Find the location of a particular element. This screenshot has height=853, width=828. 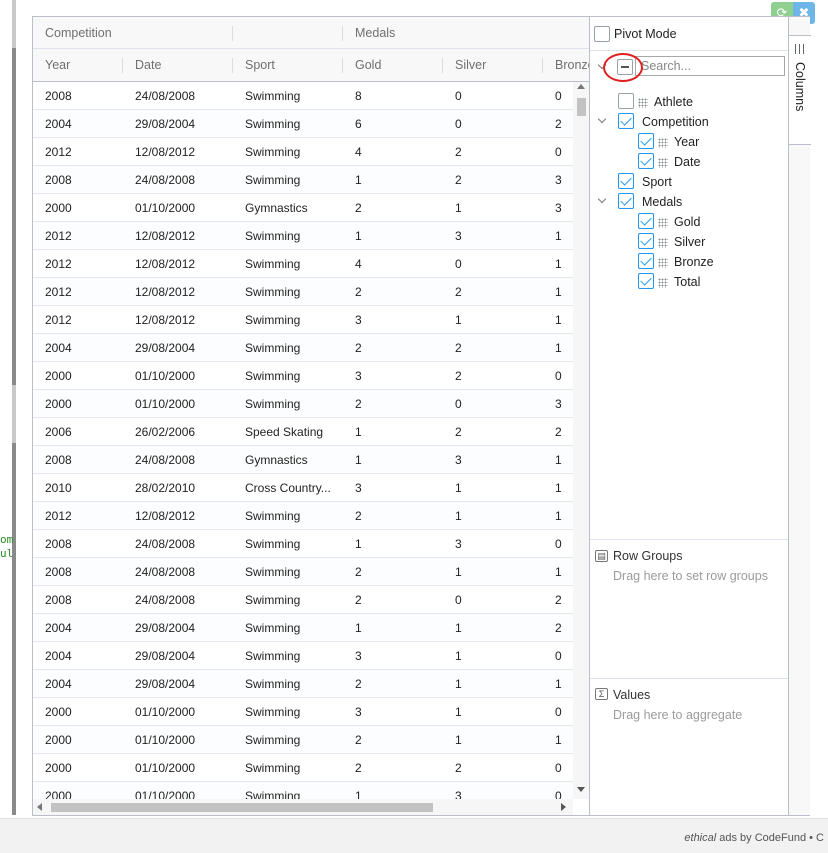

scroll-down-arrow-icon is located at coordinates (581, 789).